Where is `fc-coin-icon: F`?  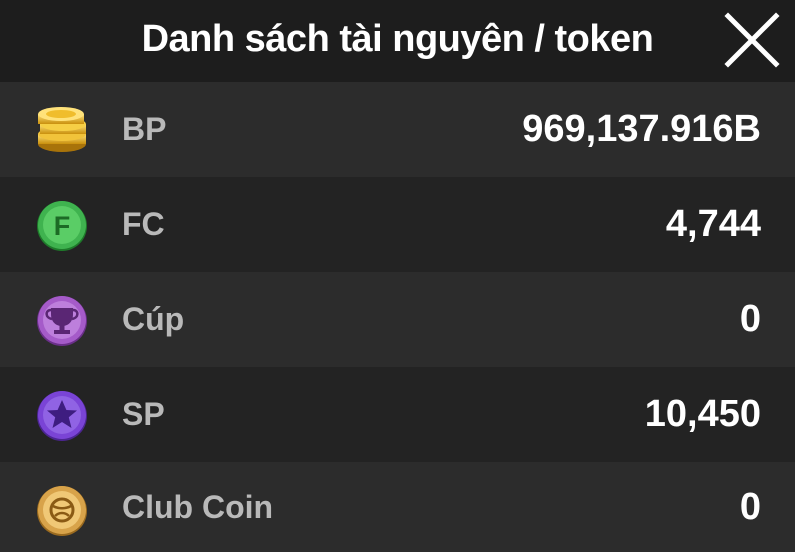 fc-coin-icon: F is located at coordinates (62, 226).